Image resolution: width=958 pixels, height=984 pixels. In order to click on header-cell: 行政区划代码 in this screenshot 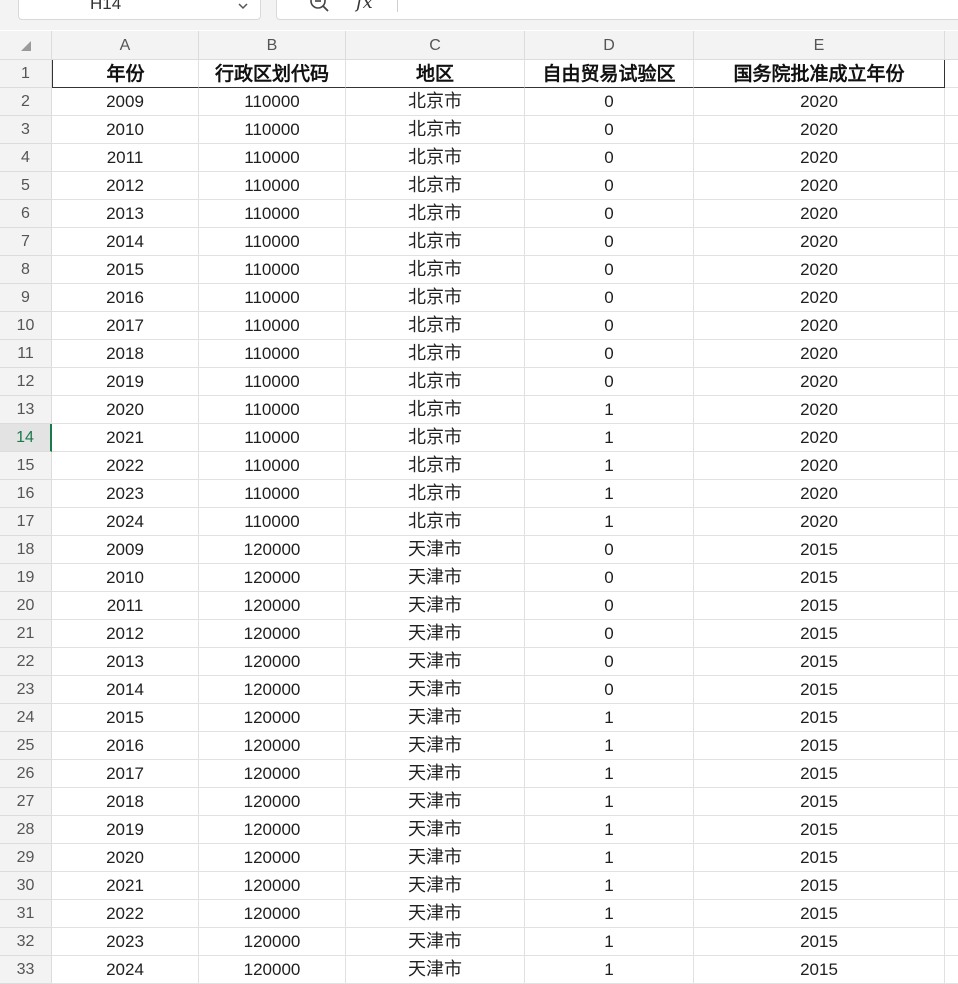, I will do `click(272, 74)`.